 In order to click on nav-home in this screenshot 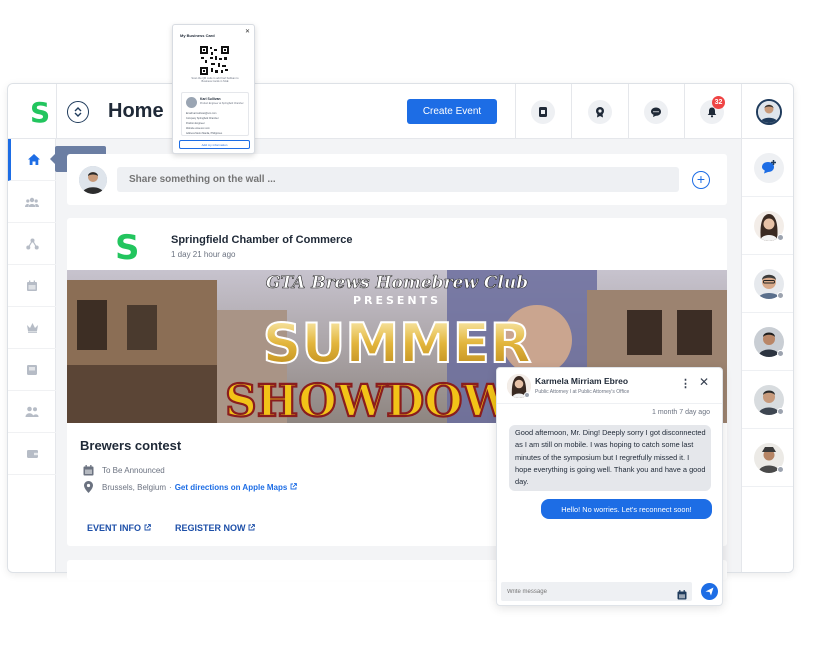, I will do `click(32, 160)`.